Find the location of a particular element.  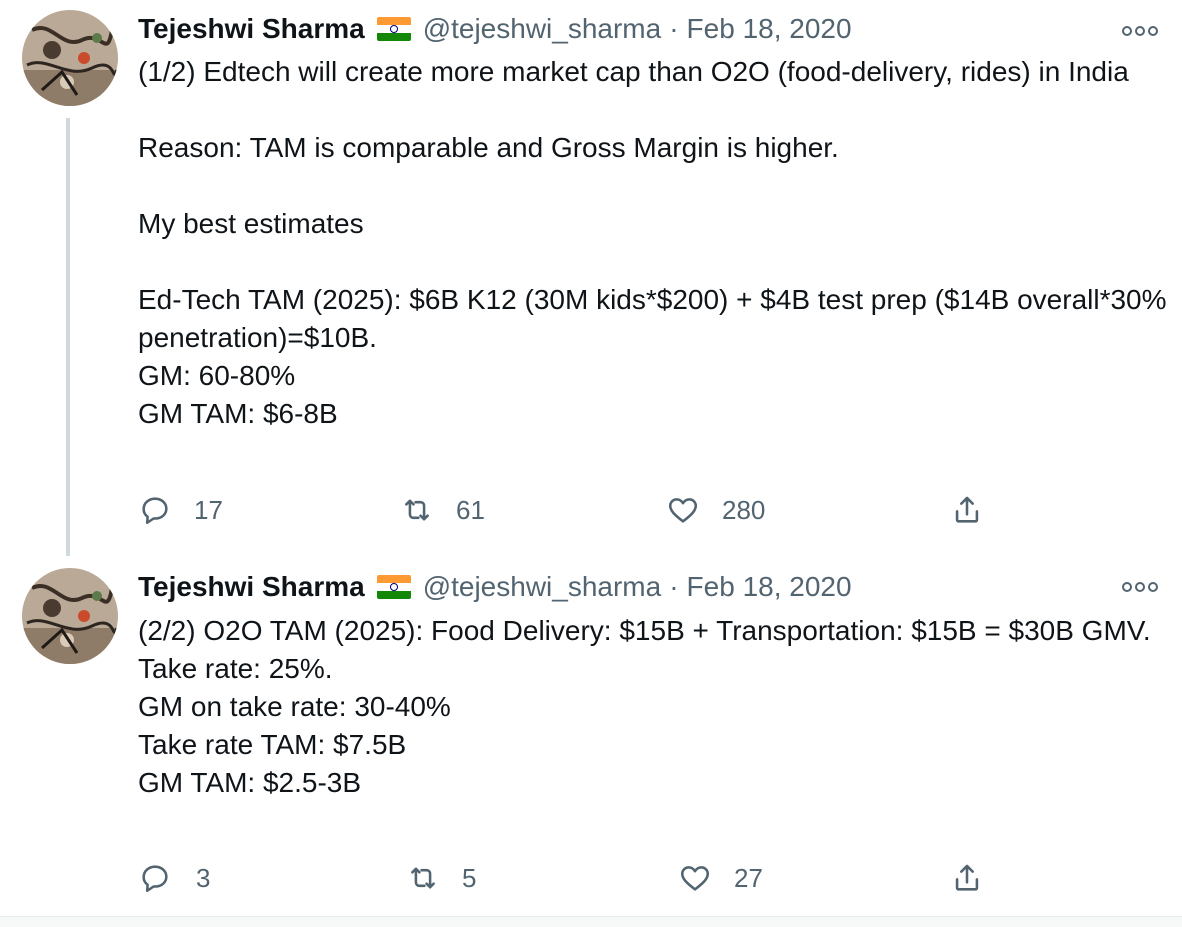

like-count: 27 is located at coordinates (748, 877).